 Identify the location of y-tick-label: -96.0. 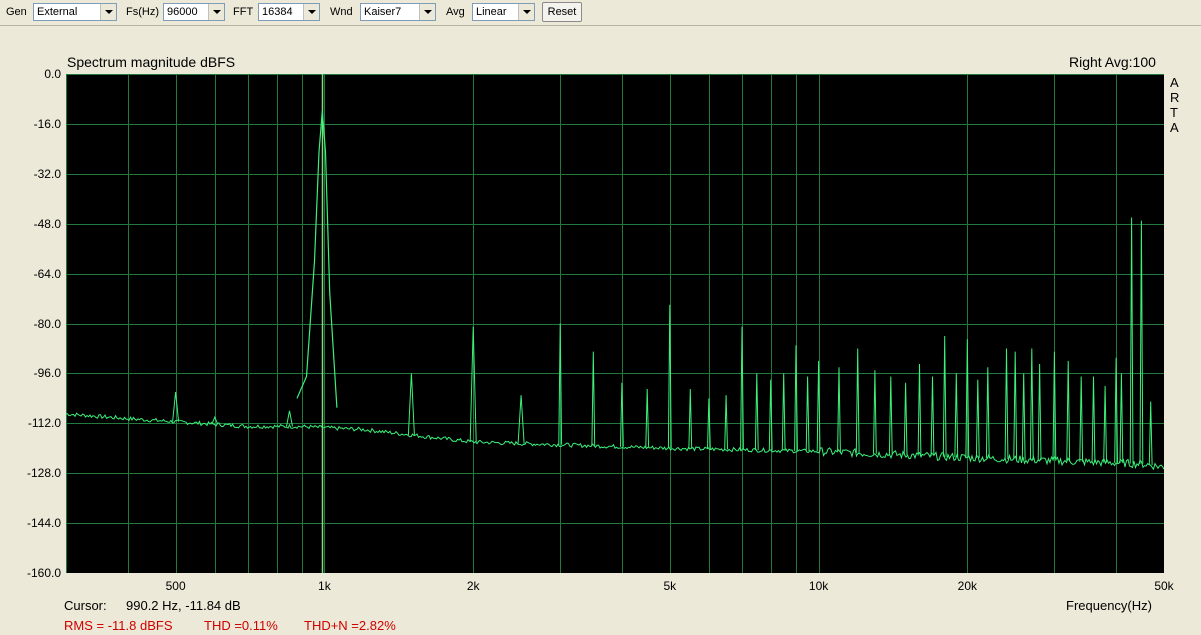
(47, 373).